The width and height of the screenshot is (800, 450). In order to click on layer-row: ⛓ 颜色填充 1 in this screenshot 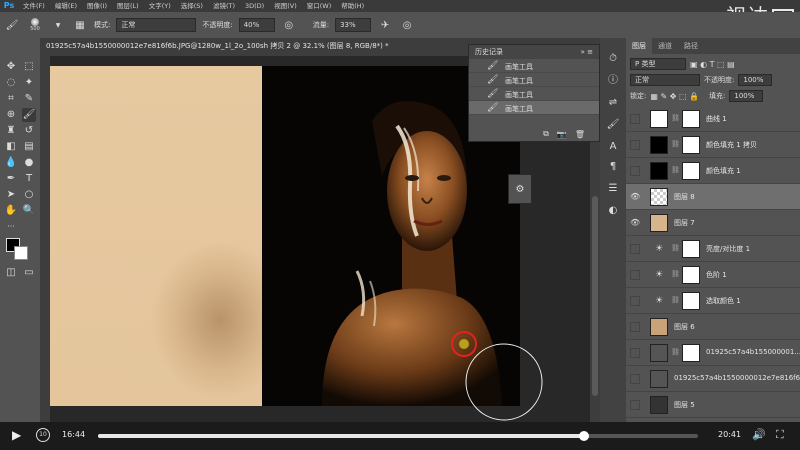, I will do `click(713, 171)`.